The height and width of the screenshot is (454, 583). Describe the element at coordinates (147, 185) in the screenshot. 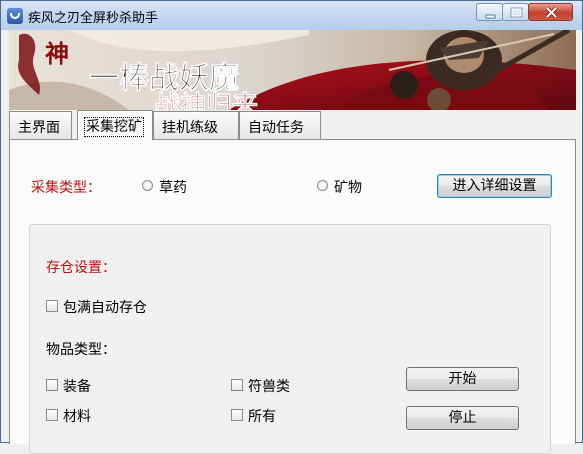

I see `herb-radio` at that location.